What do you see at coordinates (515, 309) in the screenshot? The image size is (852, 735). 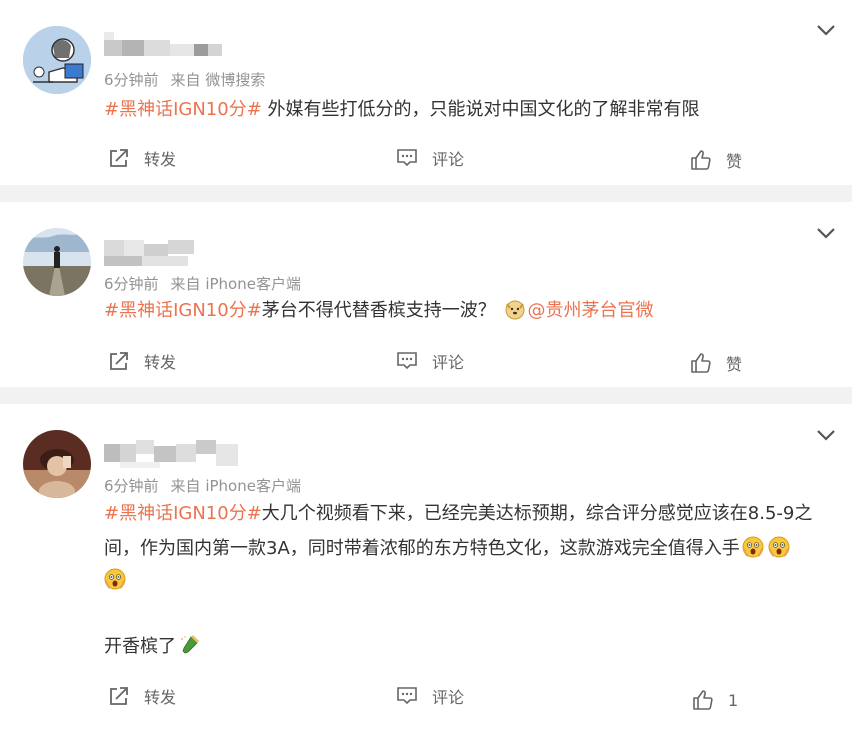 I see `doge-emoji-icon` at bounding box center [515, 309].